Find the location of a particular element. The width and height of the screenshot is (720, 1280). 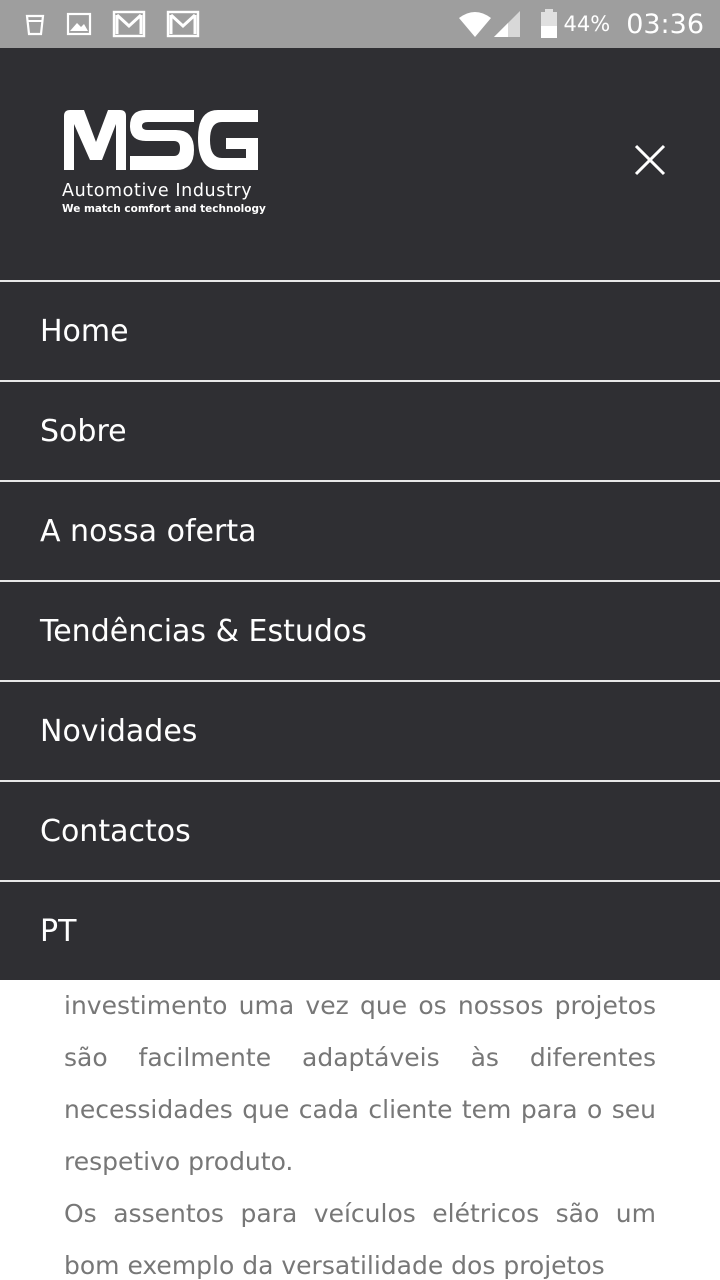

menu-item-language: PT is located at coordinates (360, 930).